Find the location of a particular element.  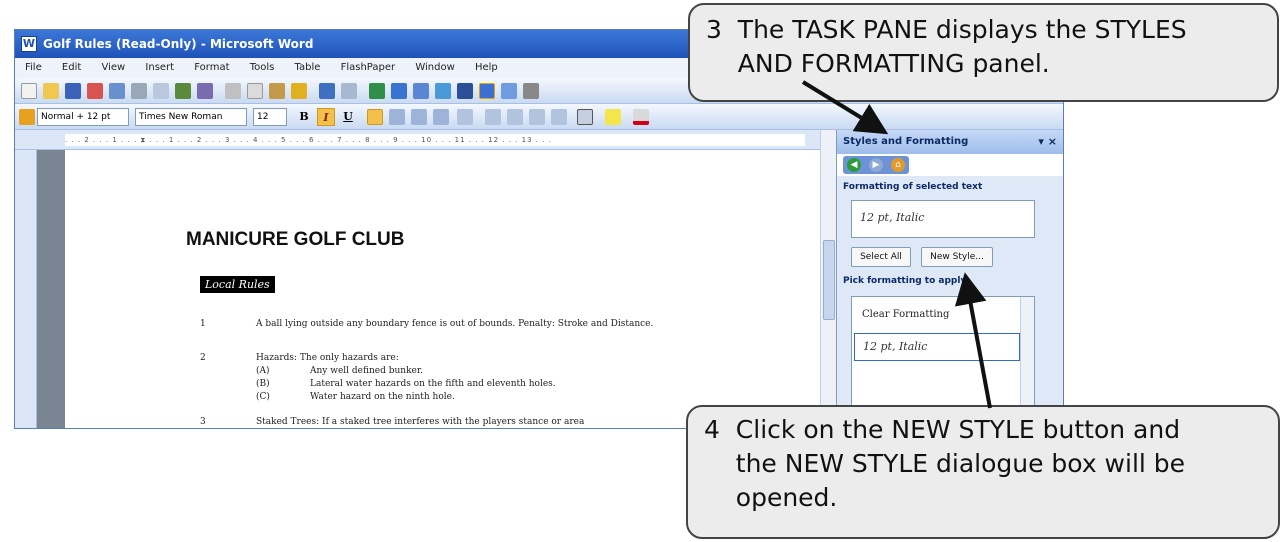

align-center-icon is located at coordinates (397, 117).